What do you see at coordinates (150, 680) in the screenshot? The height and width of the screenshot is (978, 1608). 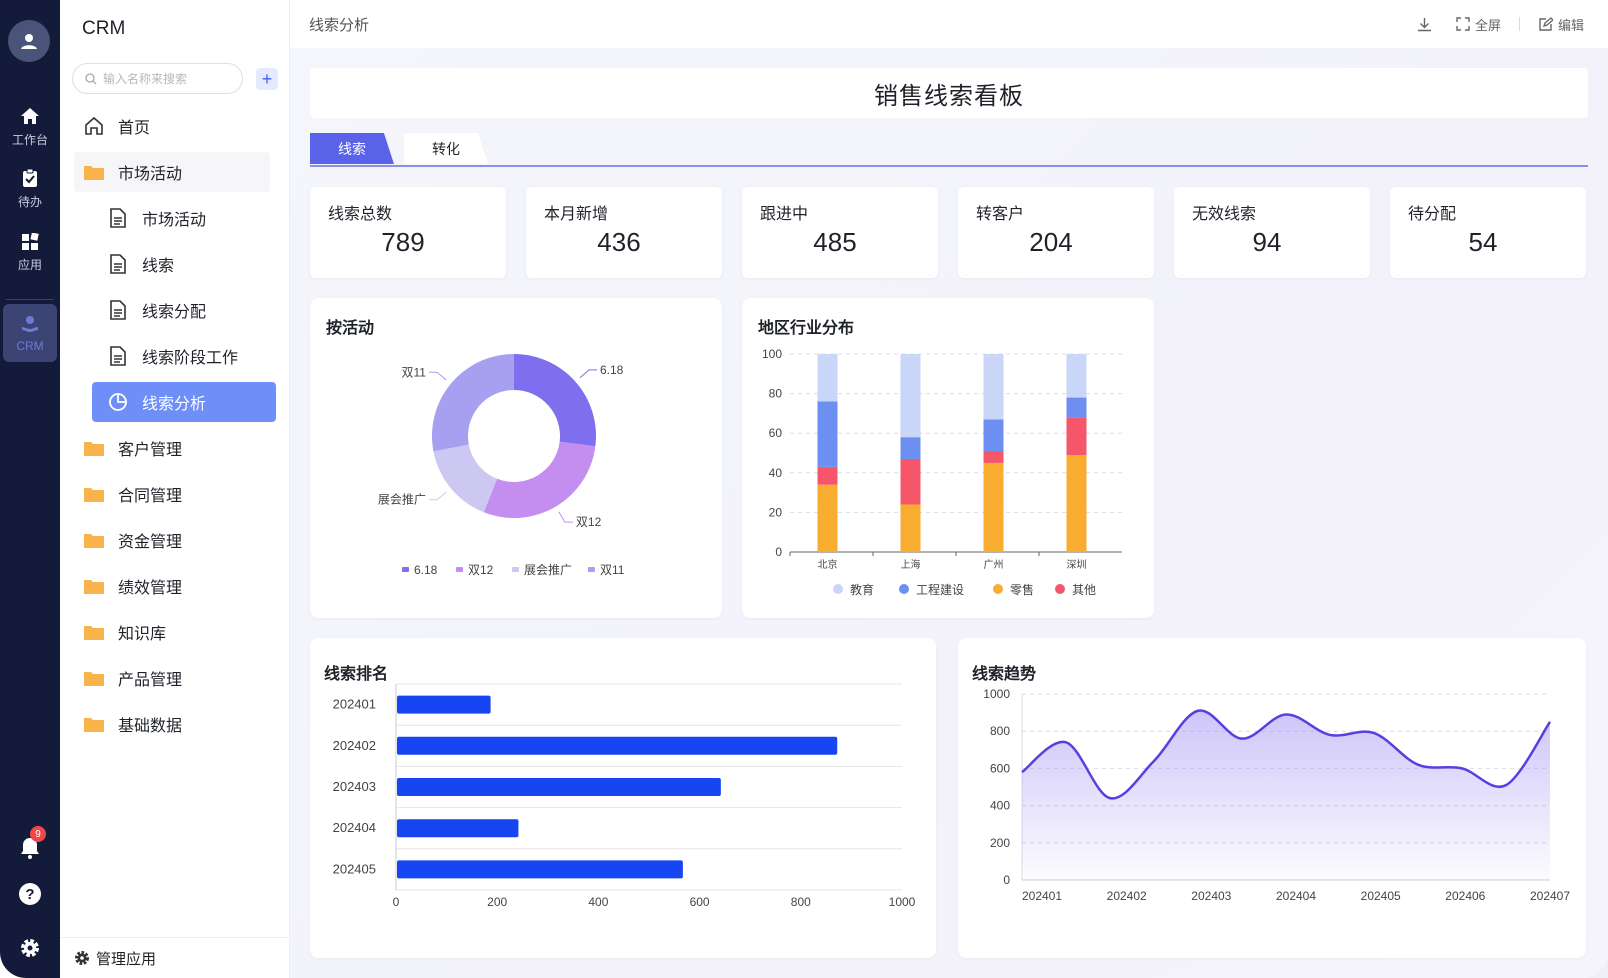 I see `nav-item-label: 产品管理` at bounding box center [150, 680].